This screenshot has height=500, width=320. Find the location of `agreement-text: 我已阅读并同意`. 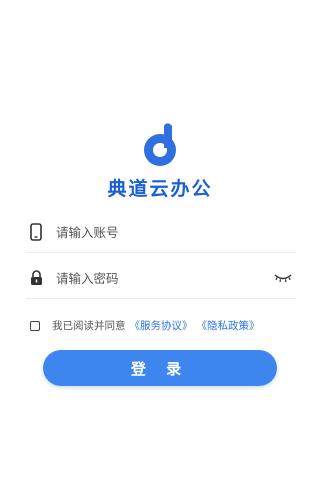

agreement-text: 我已阅读并同意 is located at coordinates (89, 326).